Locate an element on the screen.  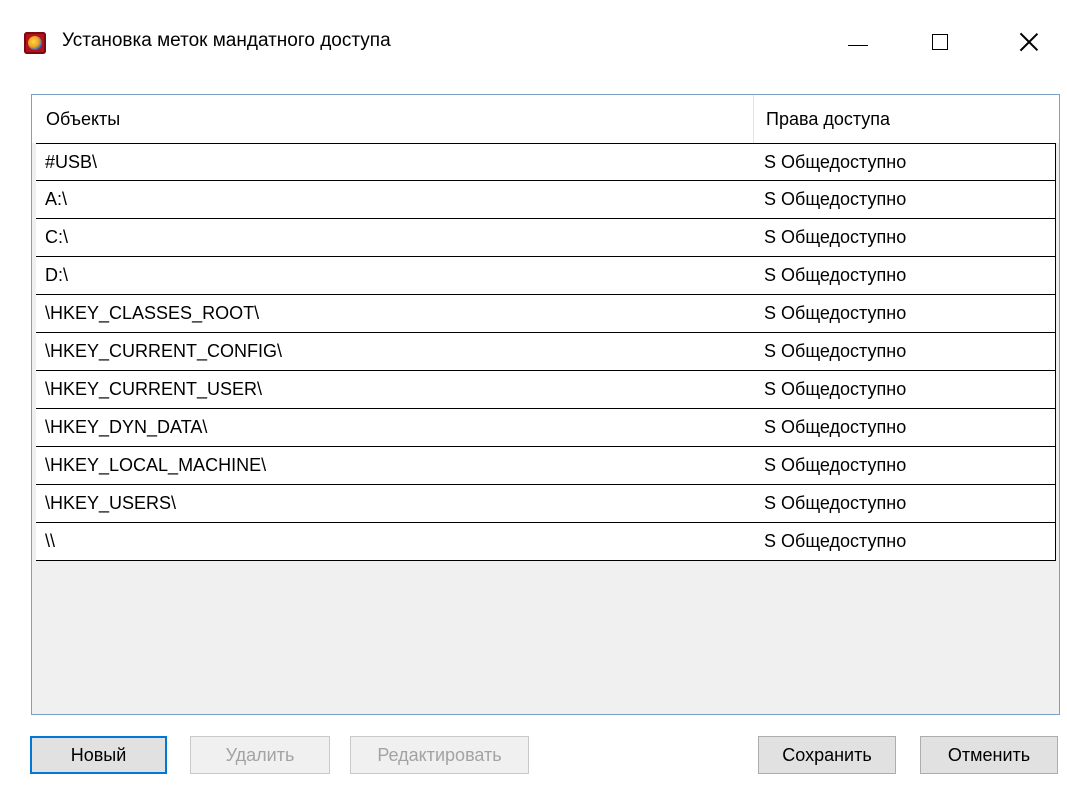
close-icon is located at coordinates (1029, 42).